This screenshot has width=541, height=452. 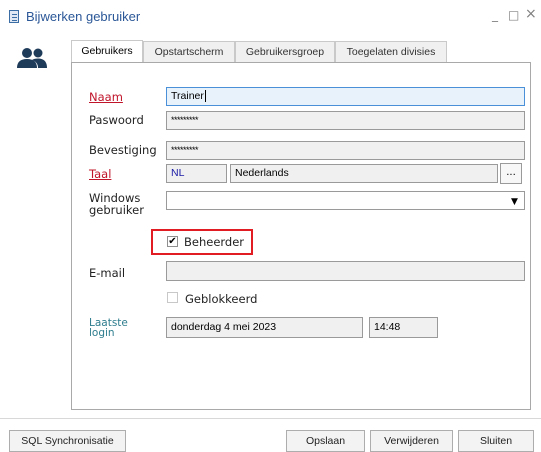 I want to click on tab-gebruikers: Gebruikers, so click(x=107, y=51).